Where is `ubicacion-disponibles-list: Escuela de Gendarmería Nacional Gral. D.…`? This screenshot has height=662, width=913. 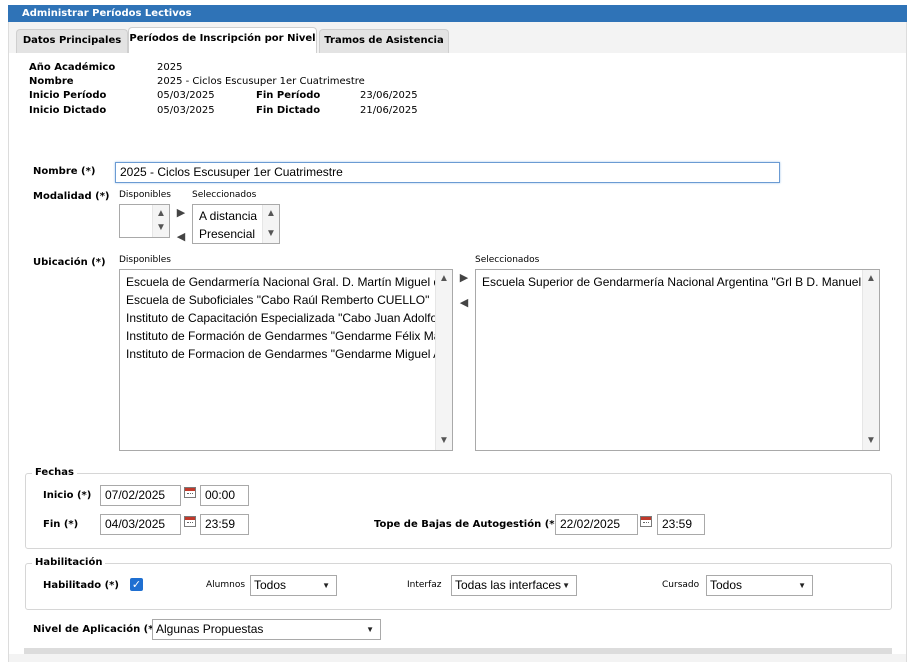
ubicacion-disponibles-list: Escuela de Gendarmería Nacional Gral. D.… is located at coordinates (286, 360).